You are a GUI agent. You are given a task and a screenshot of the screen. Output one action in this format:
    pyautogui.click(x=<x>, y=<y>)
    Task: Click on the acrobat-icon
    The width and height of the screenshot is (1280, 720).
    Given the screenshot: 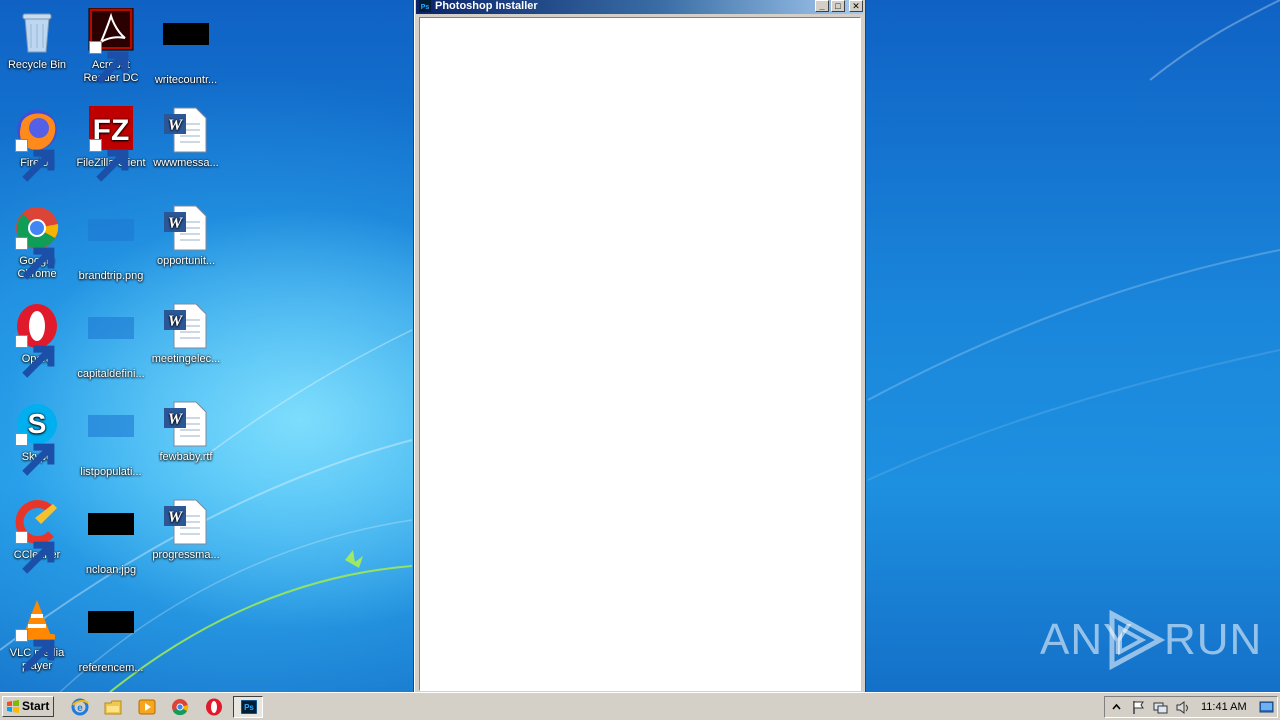 What is the action you would take?
    pyautogui.click(x=111, y=46)
    